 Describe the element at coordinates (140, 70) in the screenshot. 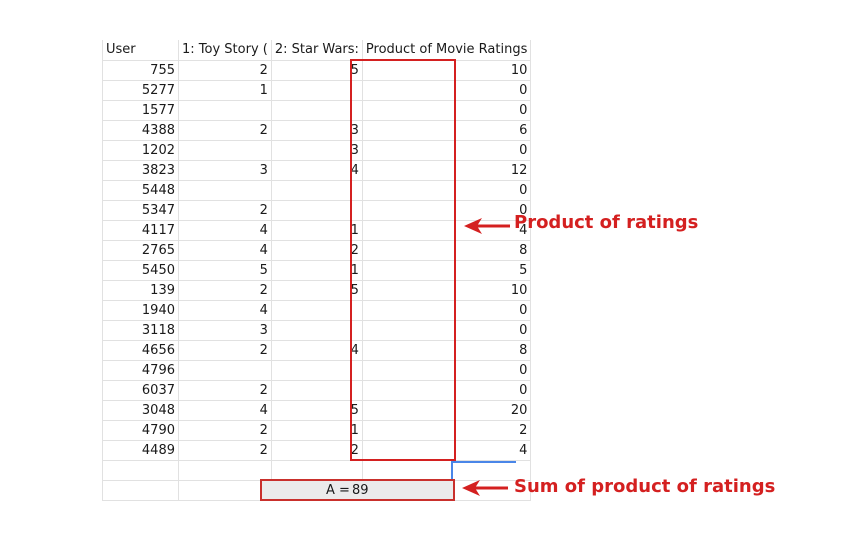

I see `table-cell: 755` at that location.